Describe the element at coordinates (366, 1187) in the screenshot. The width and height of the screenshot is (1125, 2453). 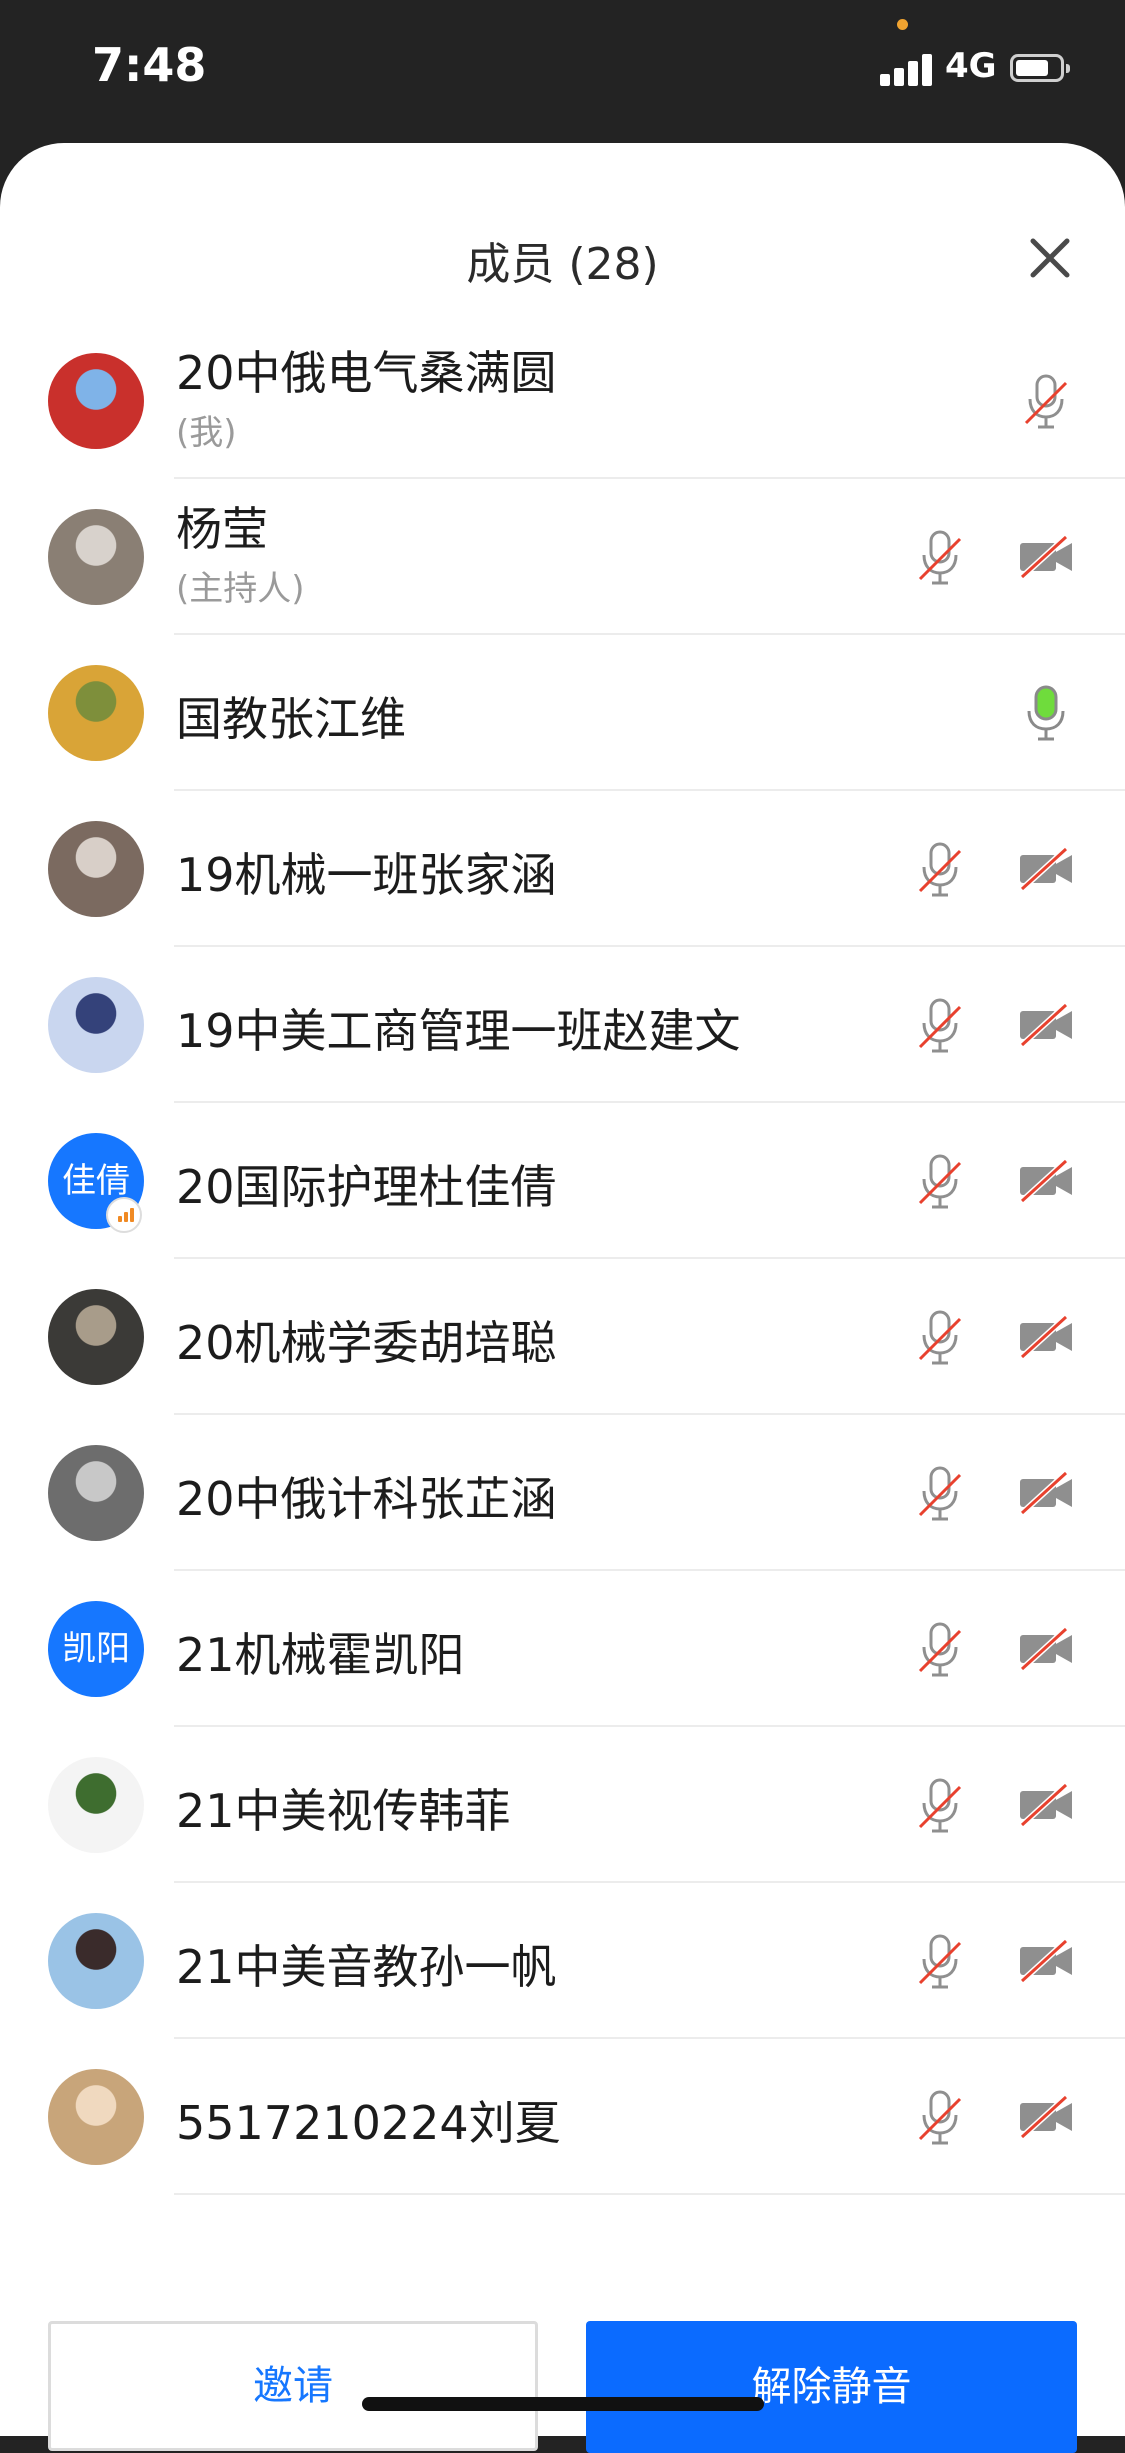
I see `member-name: 20国际护理杜佳倩` at that location.